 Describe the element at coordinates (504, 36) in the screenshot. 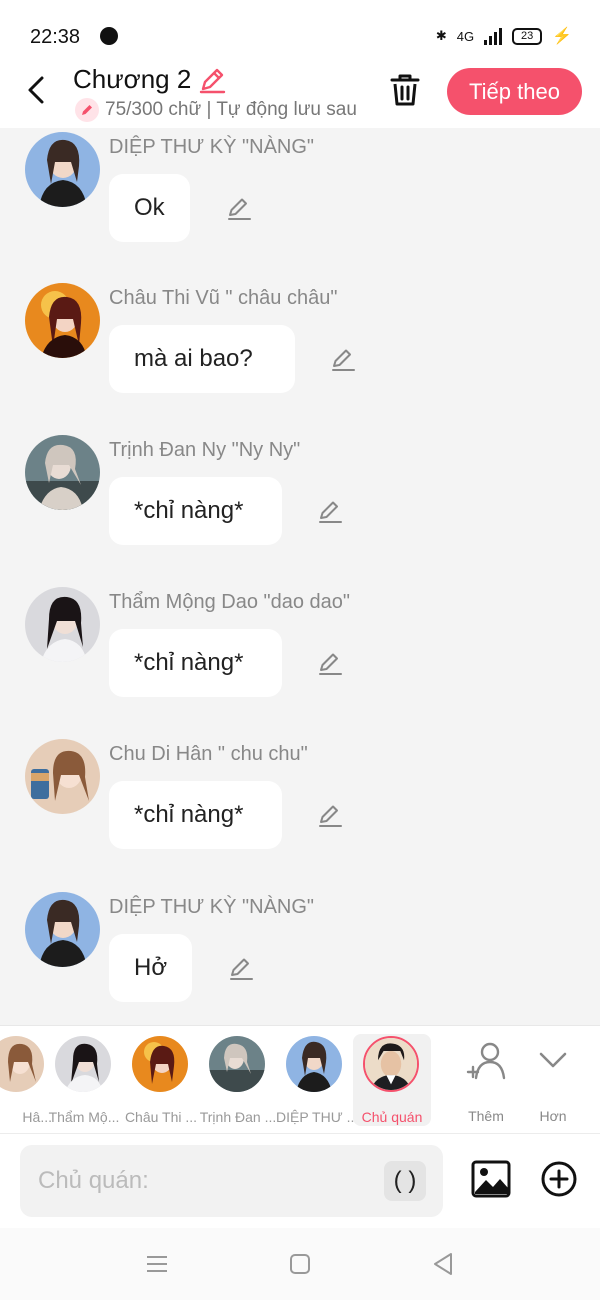

I see `status-icons: ✱ 4G 23 ⚡` at that location.